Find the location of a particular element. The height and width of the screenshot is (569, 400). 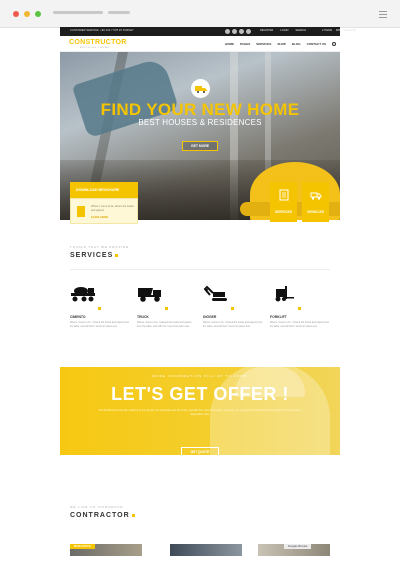

login-link: LOGIN is located at coordinates (284, 30).